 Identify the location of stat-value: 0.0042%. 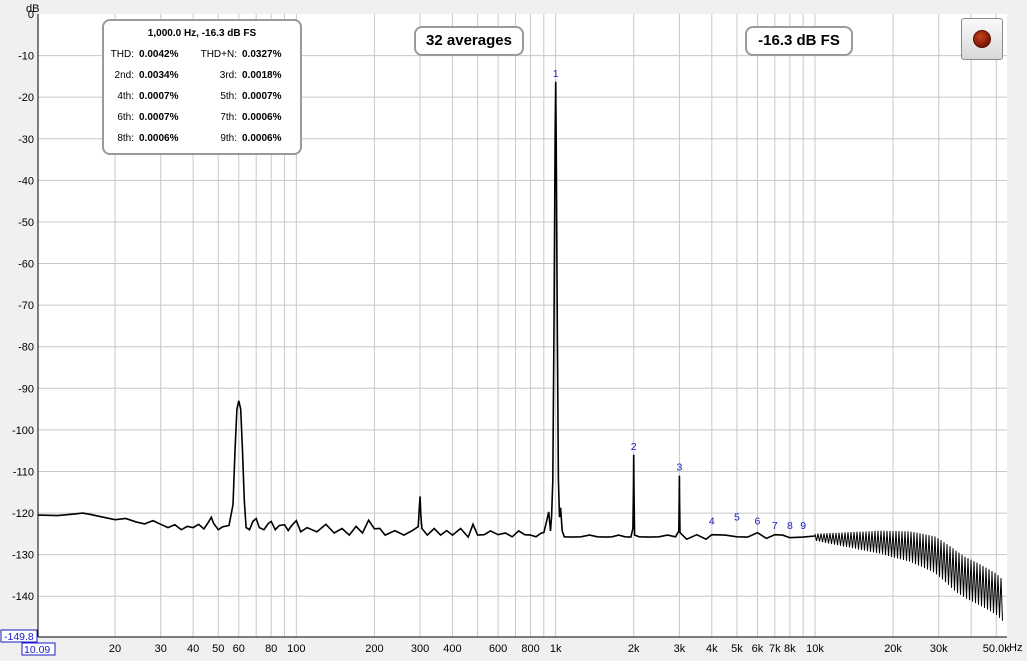
(159, 54).